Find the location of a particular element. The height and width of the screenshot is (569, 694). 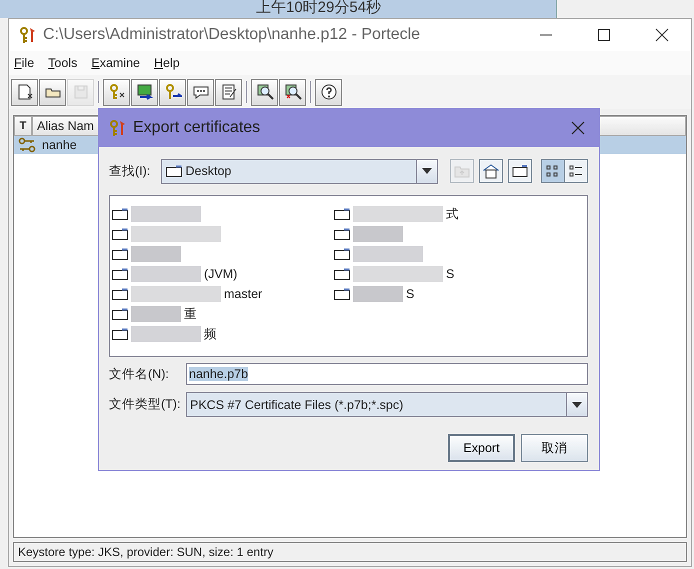

home-icon is located at coordinates (491, 171).